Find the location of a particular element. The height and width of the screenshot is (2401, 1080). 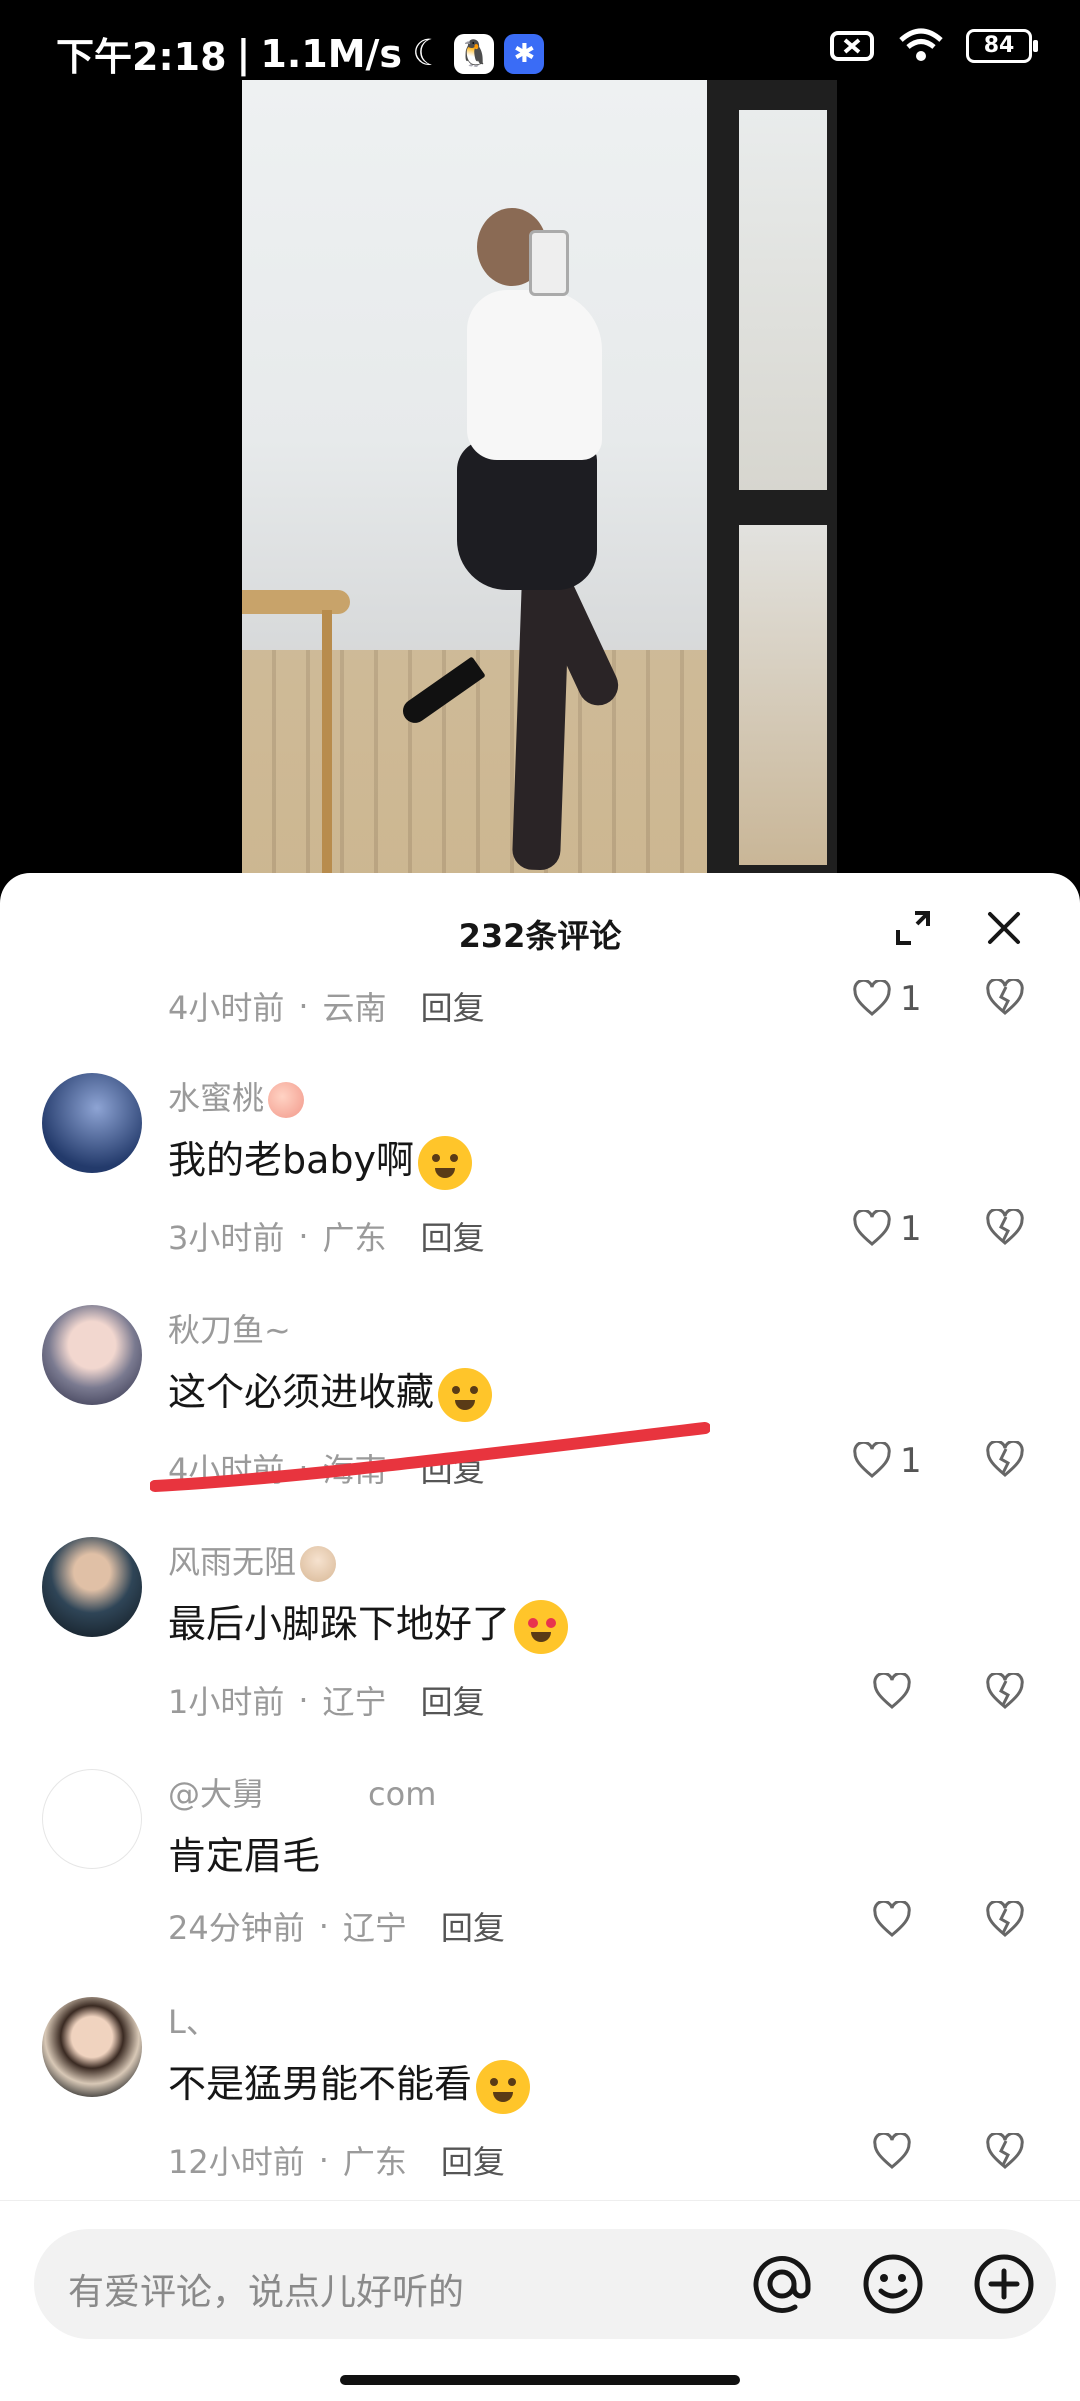

comment-username: 秋刀鱼~ is located at coordinates (229, 1328).